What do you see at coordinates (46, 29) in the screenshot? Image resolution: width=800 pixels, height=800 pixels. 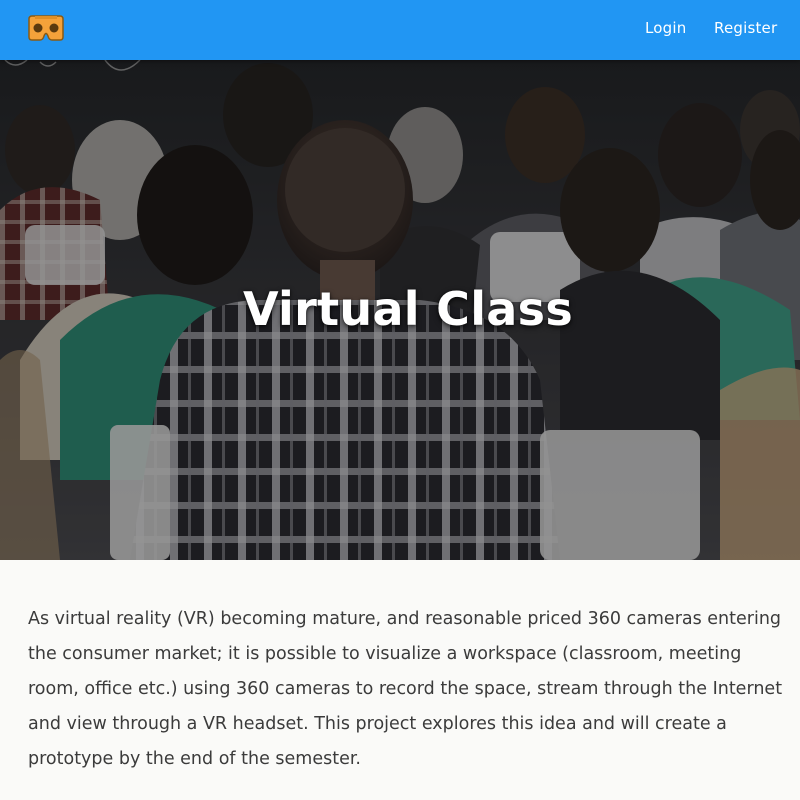 I see `vr-cardboard-icon` at bounding box center [46, 29].